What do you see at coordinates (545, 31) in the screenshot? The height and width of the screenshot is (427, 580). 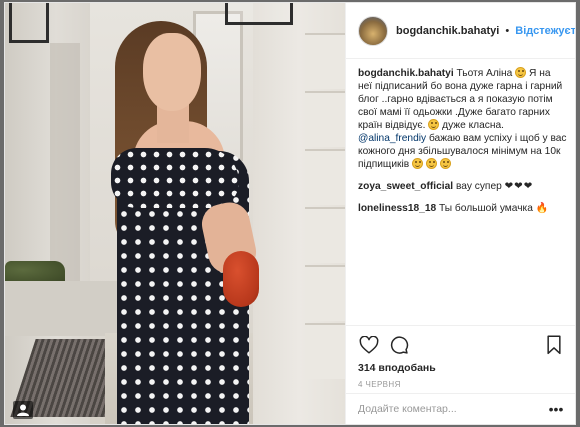 I see `following-button: Відстежується` at bounding box center [545, 31].